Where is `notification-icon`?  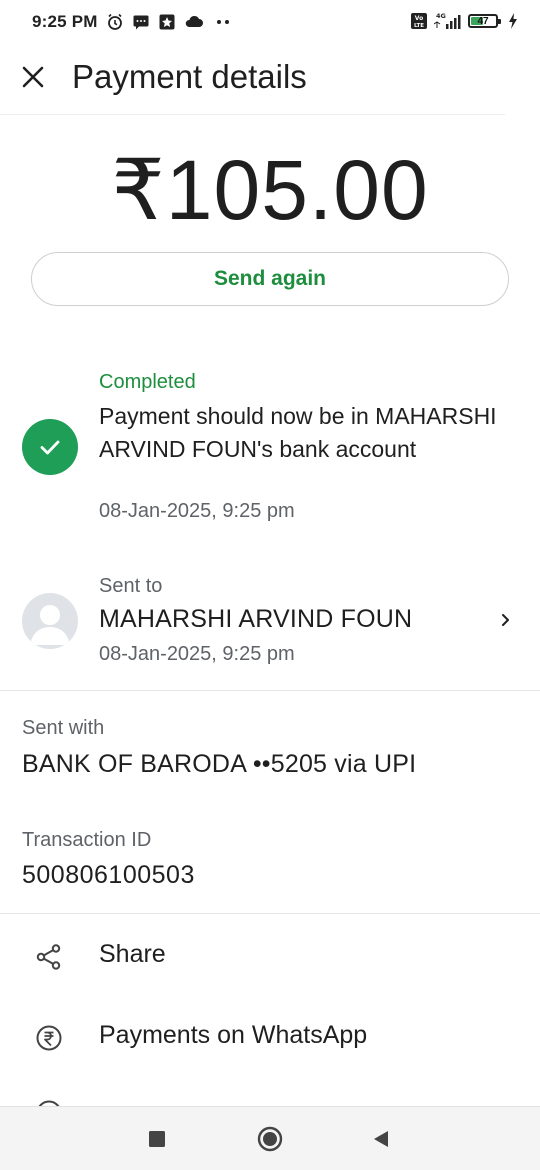 notification-icon is located at coordinates (167, 22).